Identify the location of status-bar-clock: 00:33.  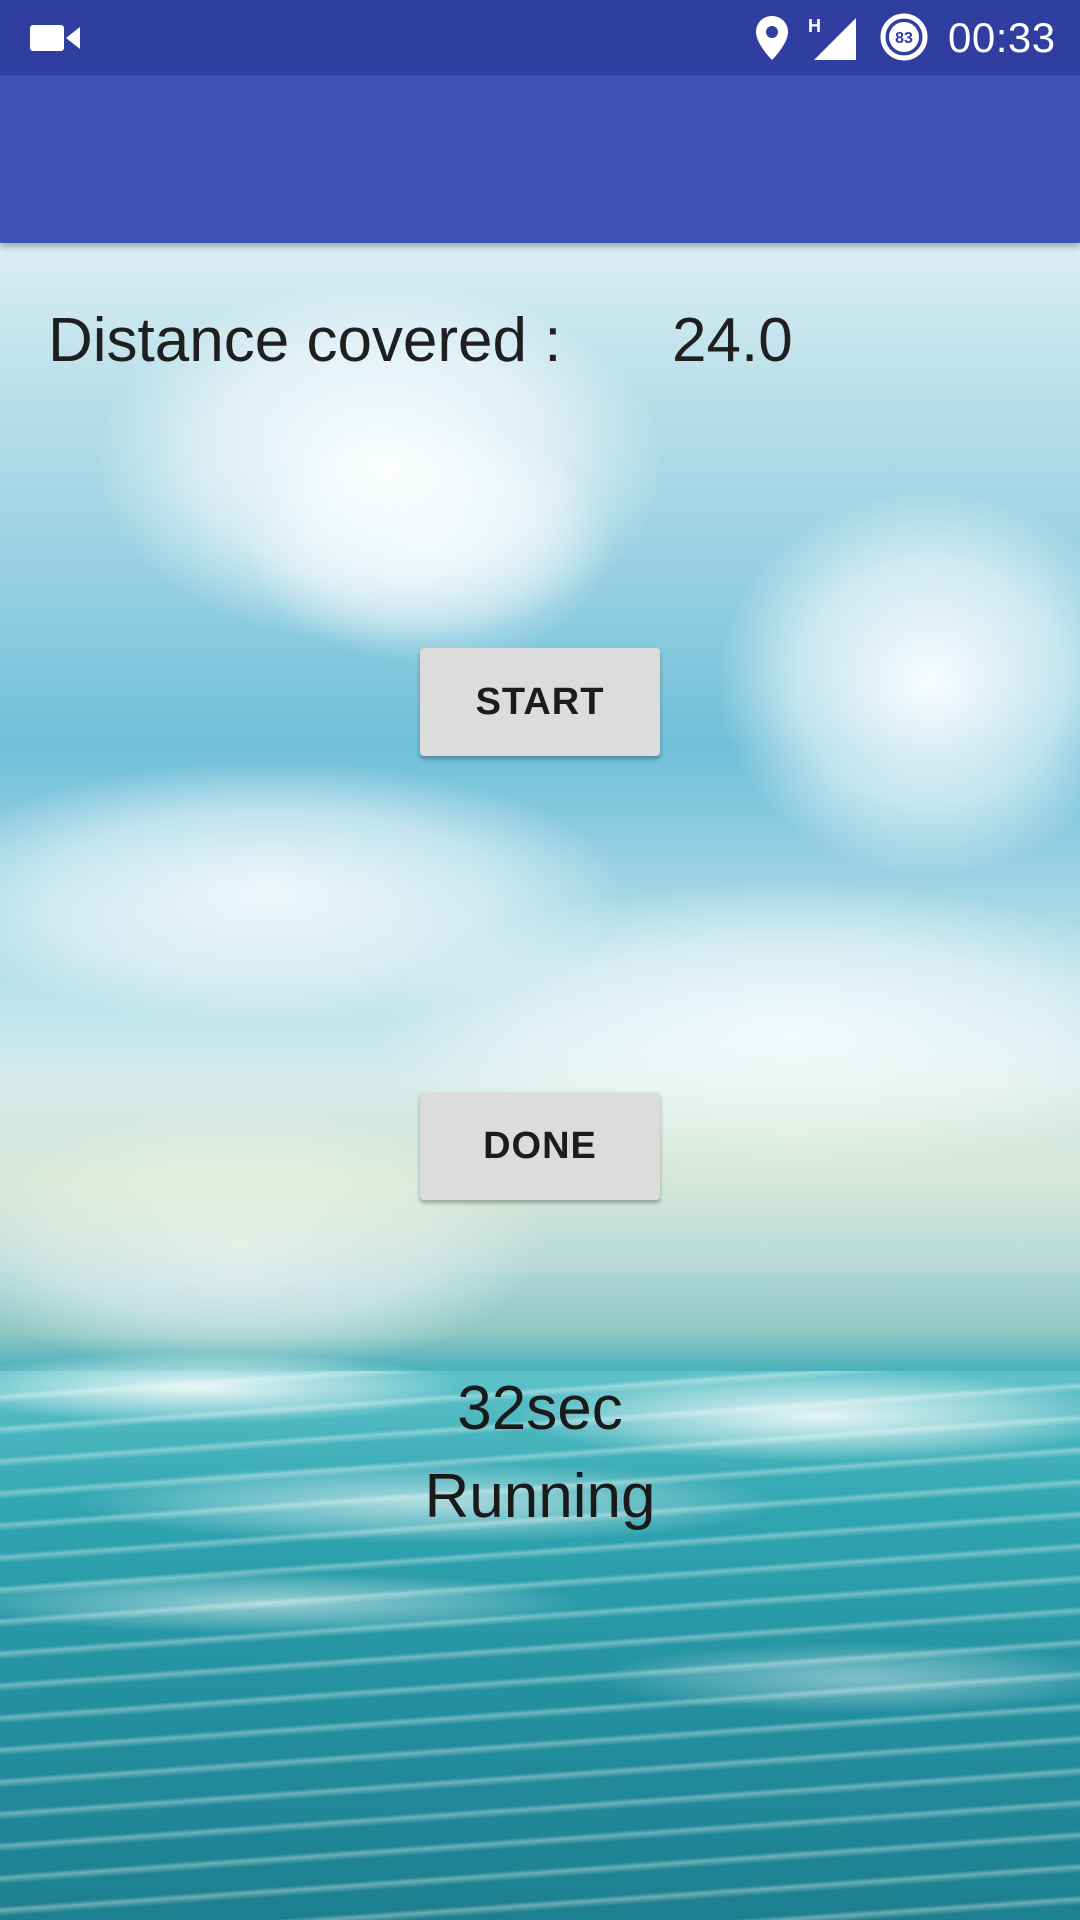
(1002, 37).